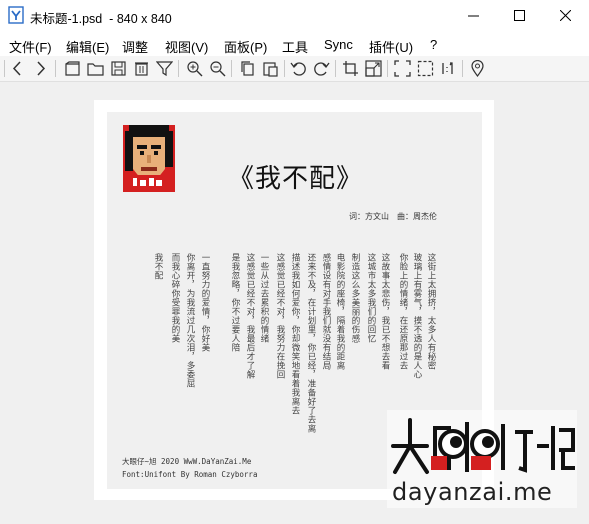  What do you see at coordinates (391, 46) in the screenshot?
I see `menu-plugins: 插件(U)` at bounding box center [391, 46].